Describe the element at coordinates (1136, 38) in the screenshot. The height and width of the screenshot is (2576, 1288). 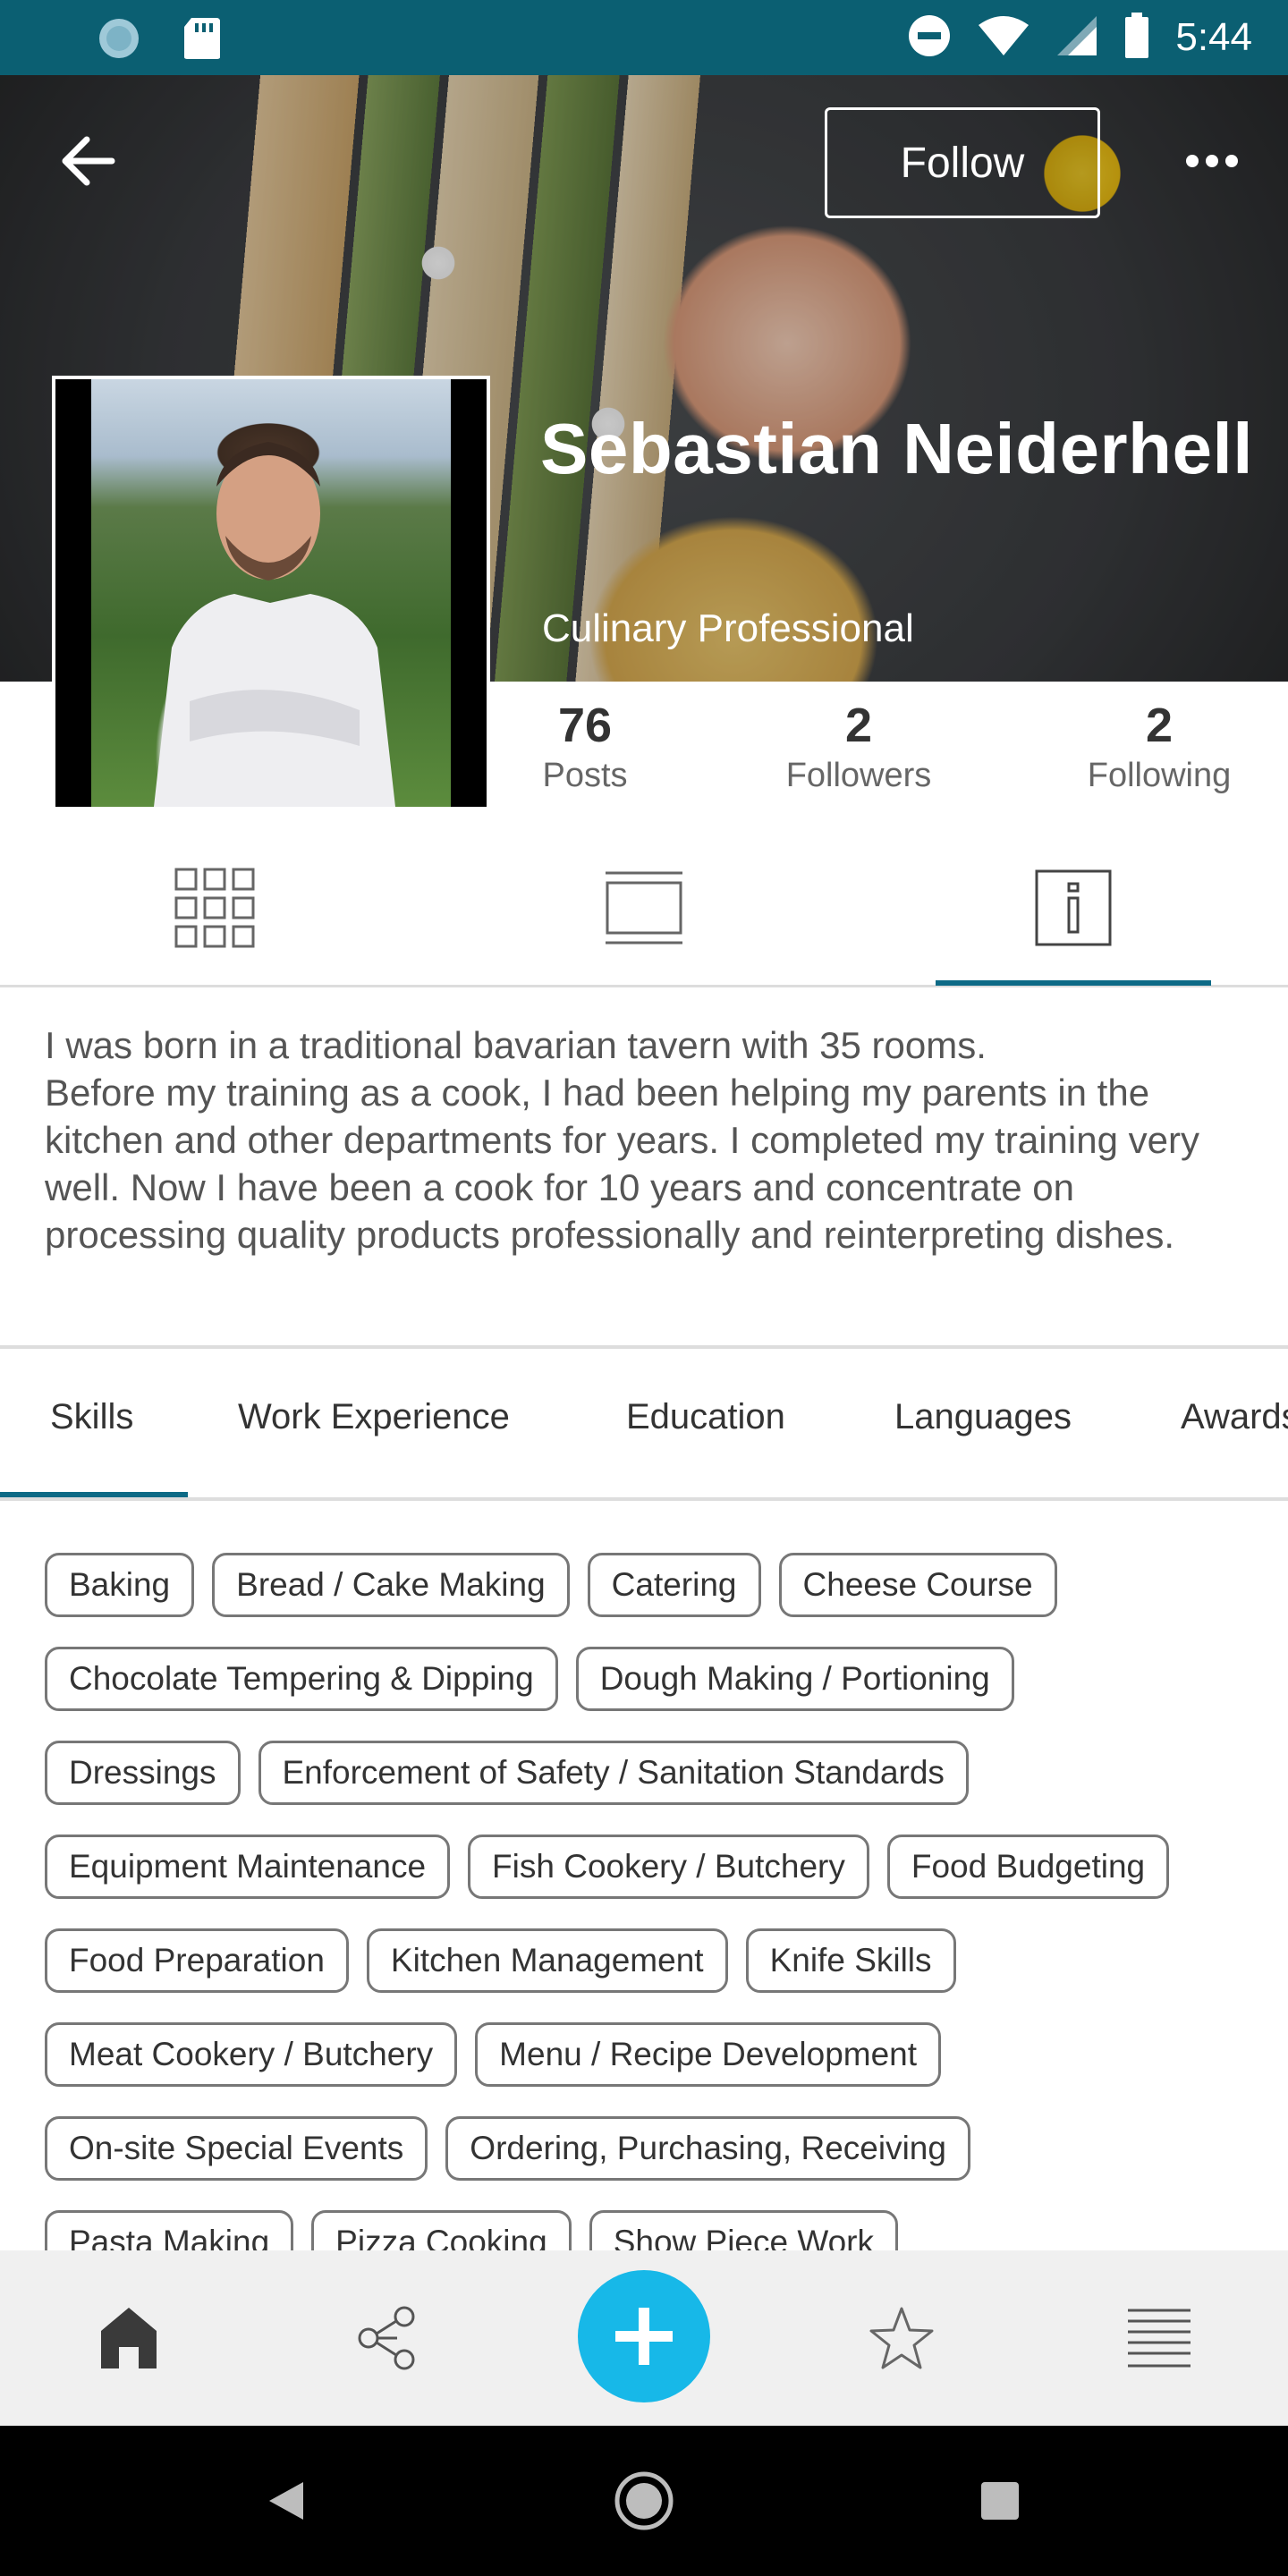
I see `battery-icon` at that location.